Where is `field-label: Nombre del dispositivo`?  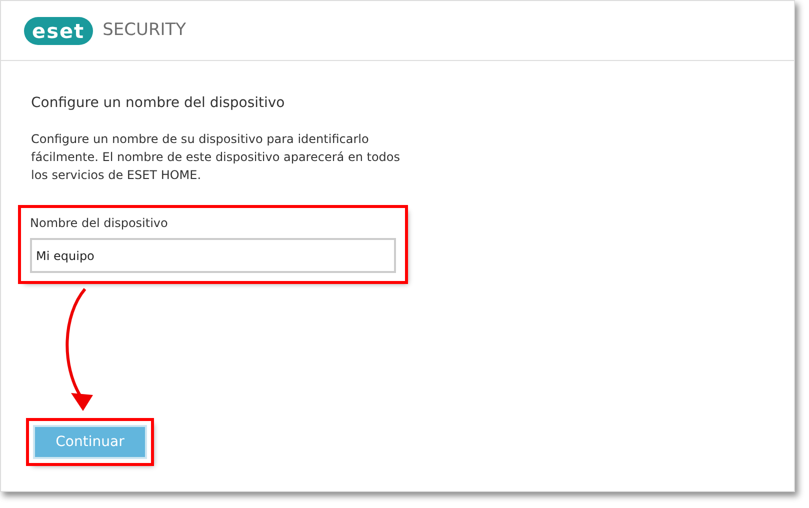
field-label: Nombre del dispositivo is located at coordinates (99, 223).